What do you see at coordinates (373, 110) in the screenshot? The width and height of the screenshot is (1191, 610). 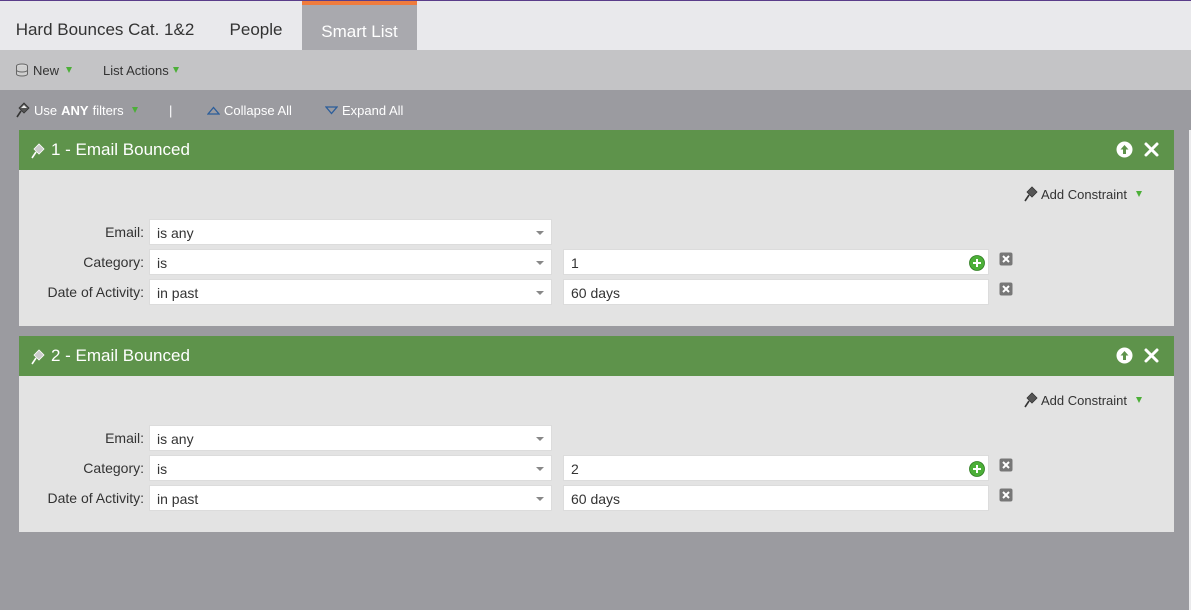 I see `expand-all-label: Expand All` at bounding box center [373, 110].